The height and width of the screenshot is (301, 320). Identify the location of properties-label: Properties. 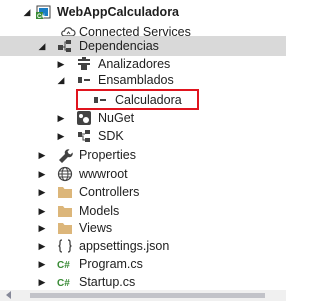
(107, 155).